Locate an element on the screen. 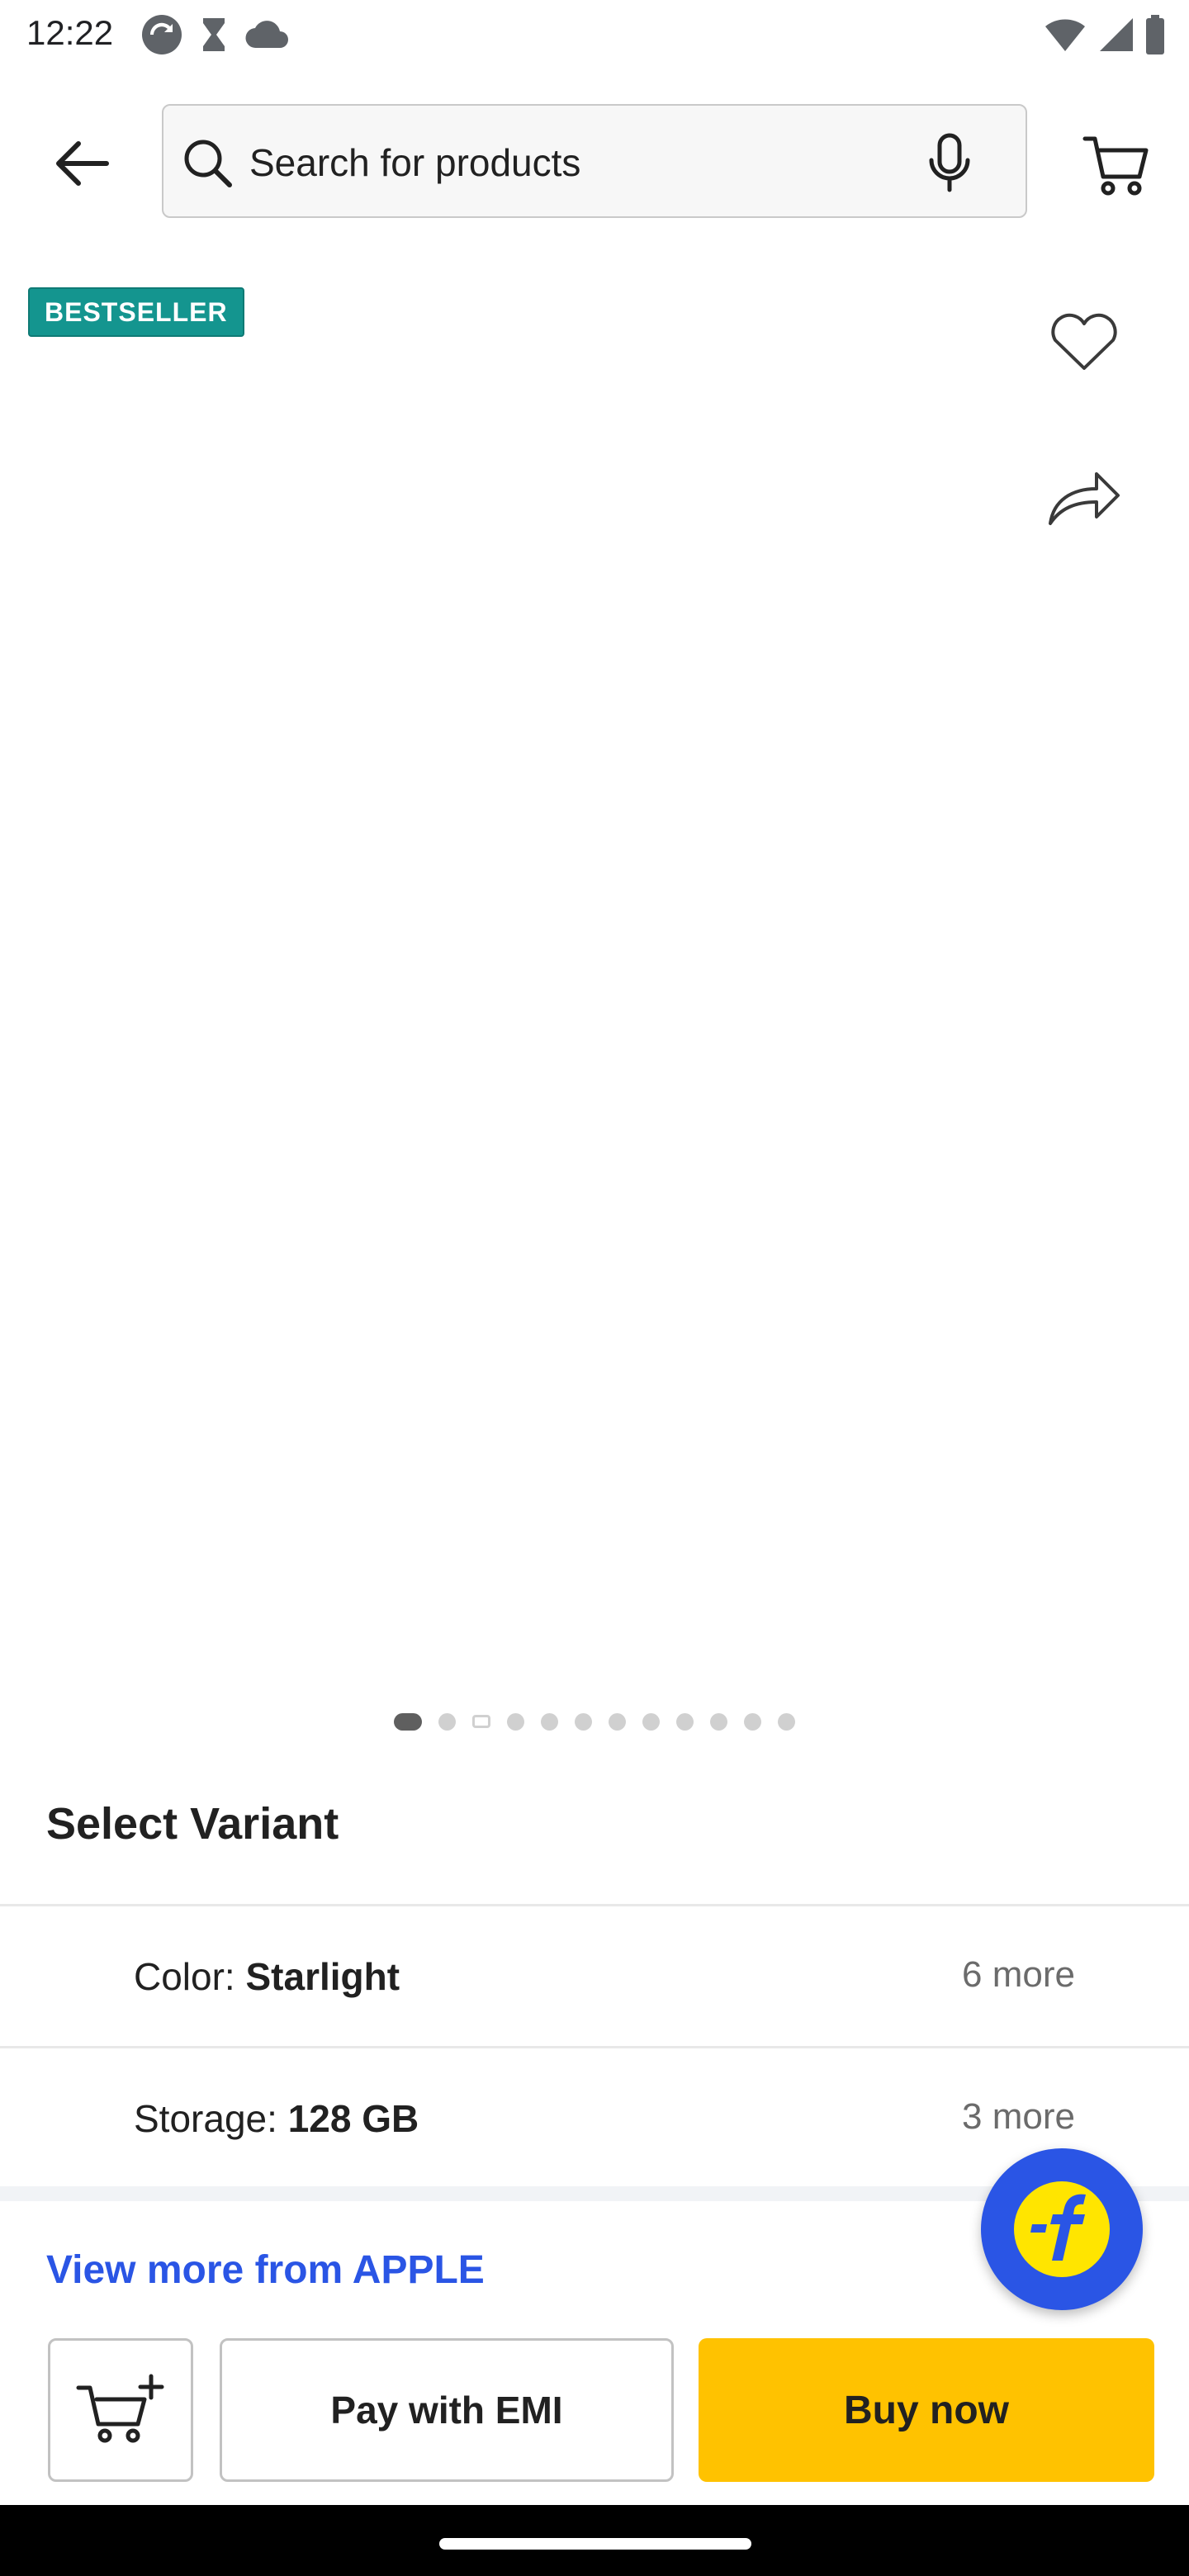  search-bar: Search for products is located at coordinates (594, 161).